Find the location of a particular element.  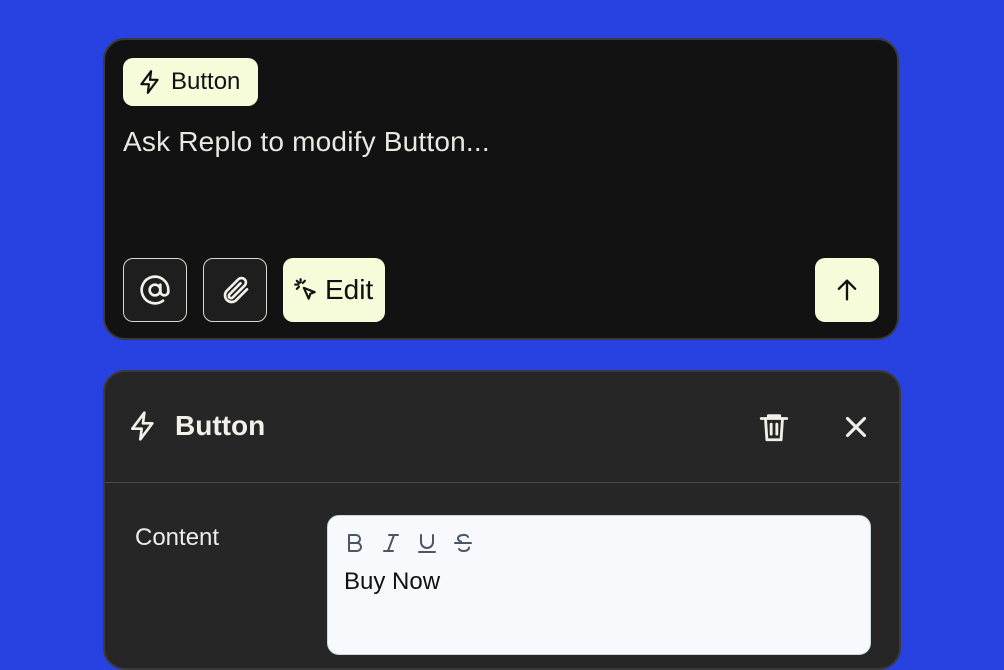

chip-label: Button is located at coordinates (206, 81).